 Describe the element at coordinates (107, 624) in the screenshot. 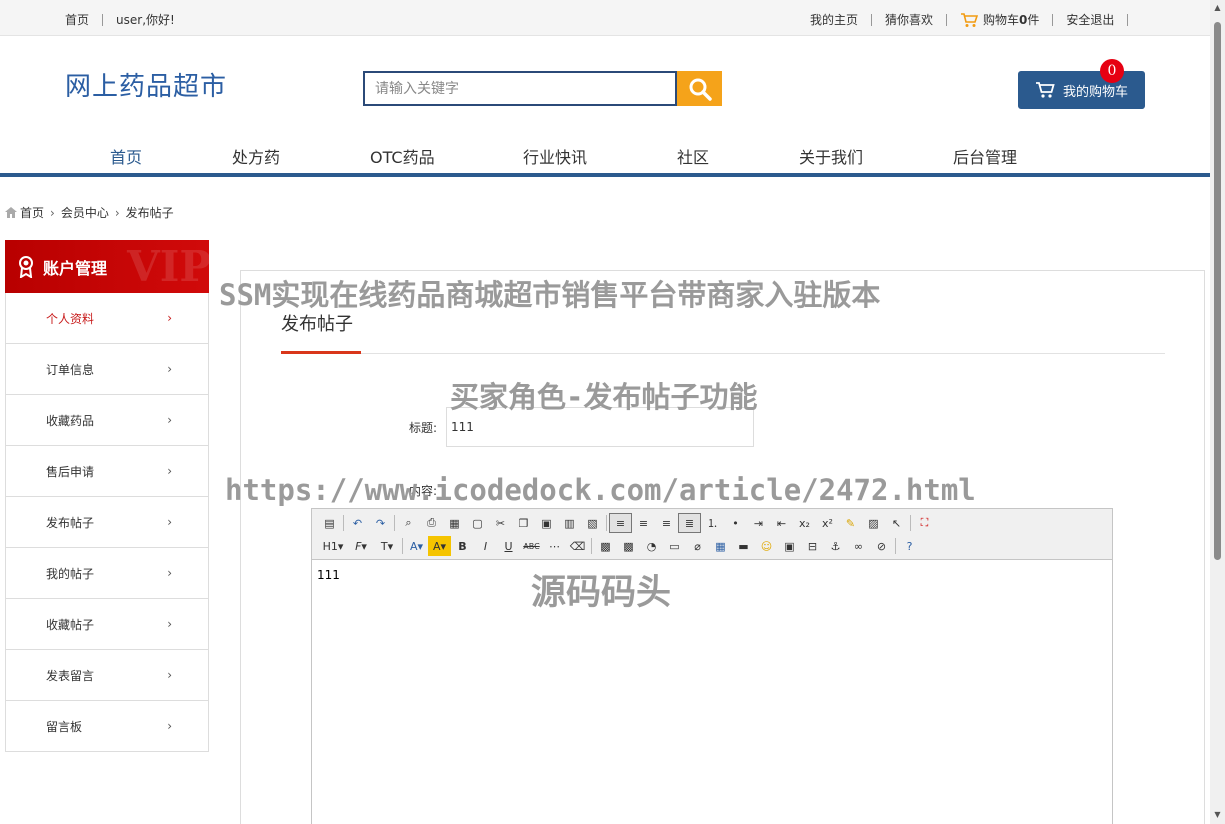

I see `sidebar-item-fav-posts: 收藏帖子 ›` at that location.